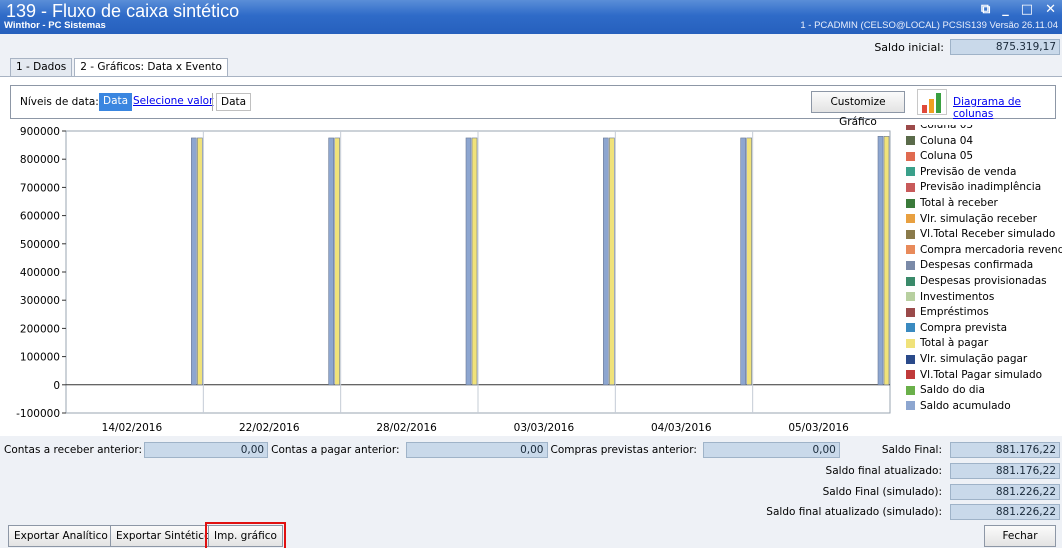  What do you see at coordinates (173, 102) in the screenshot?
I see `selecione-valor-link: Selecione valor` at bounding box center [173, 102].